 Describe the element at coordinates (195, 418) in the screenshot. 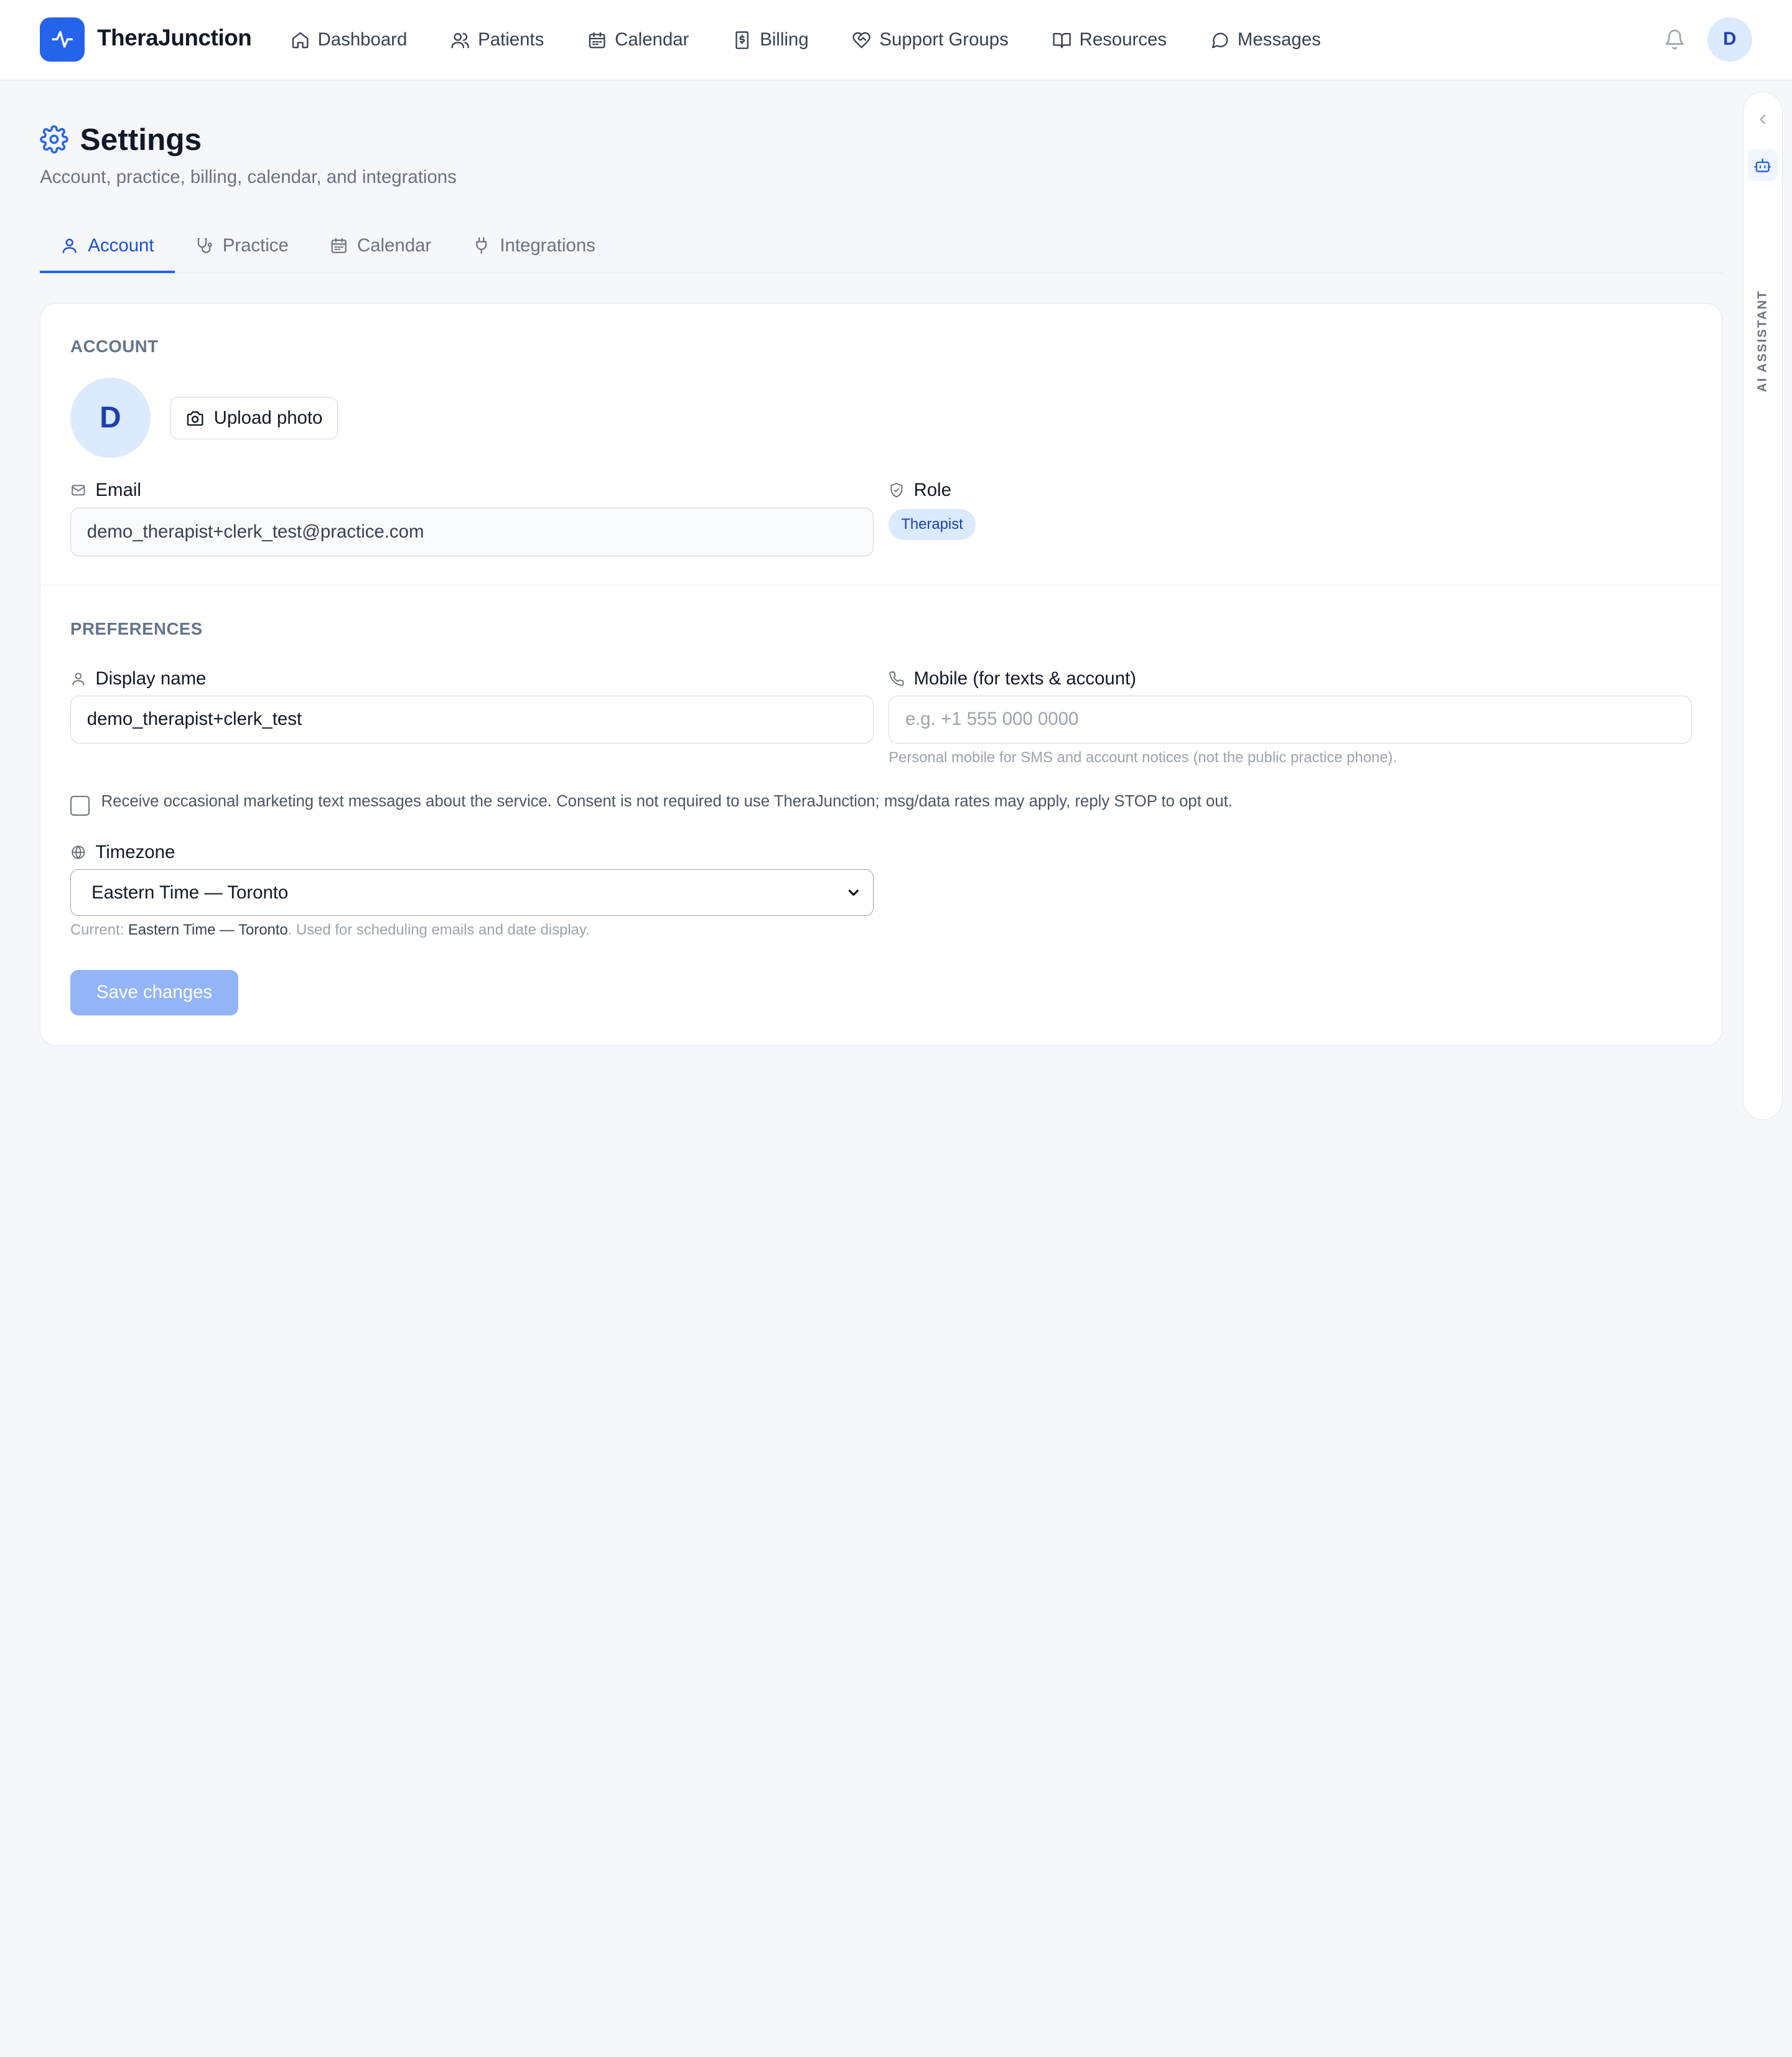

I see `camera-icon` at that location.